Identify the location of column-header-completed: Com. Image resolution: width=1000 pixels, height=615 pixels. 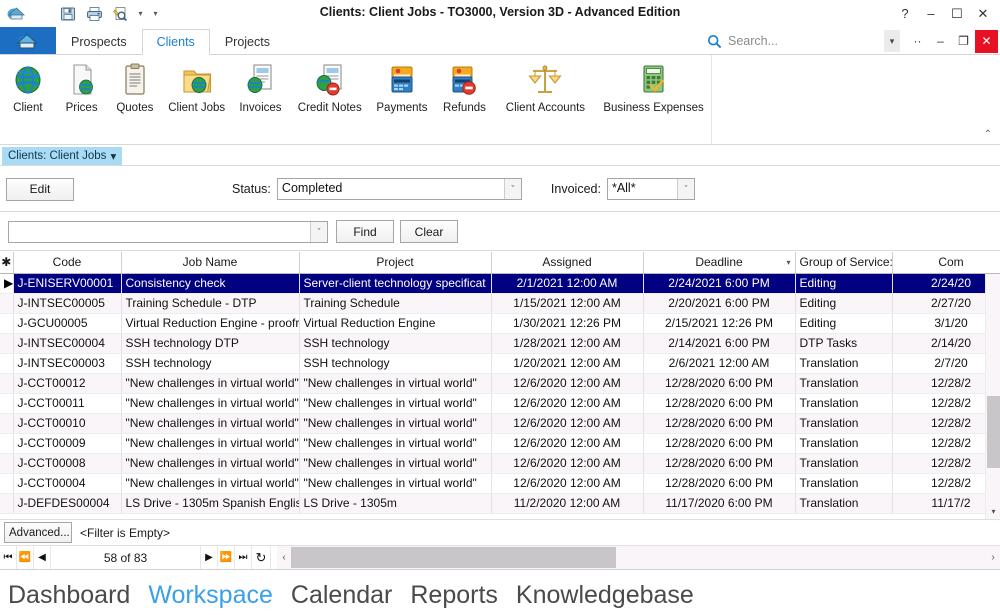
(946, 263).